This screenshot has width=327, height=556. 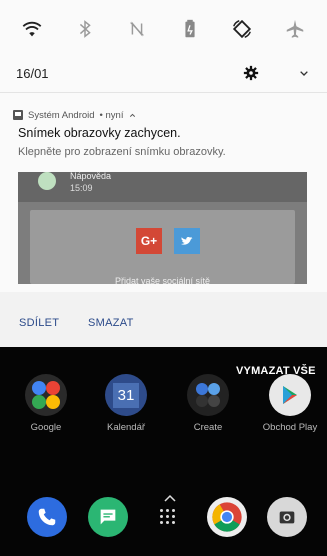 I want to click on app-play-store, so click(x=290, y=395).